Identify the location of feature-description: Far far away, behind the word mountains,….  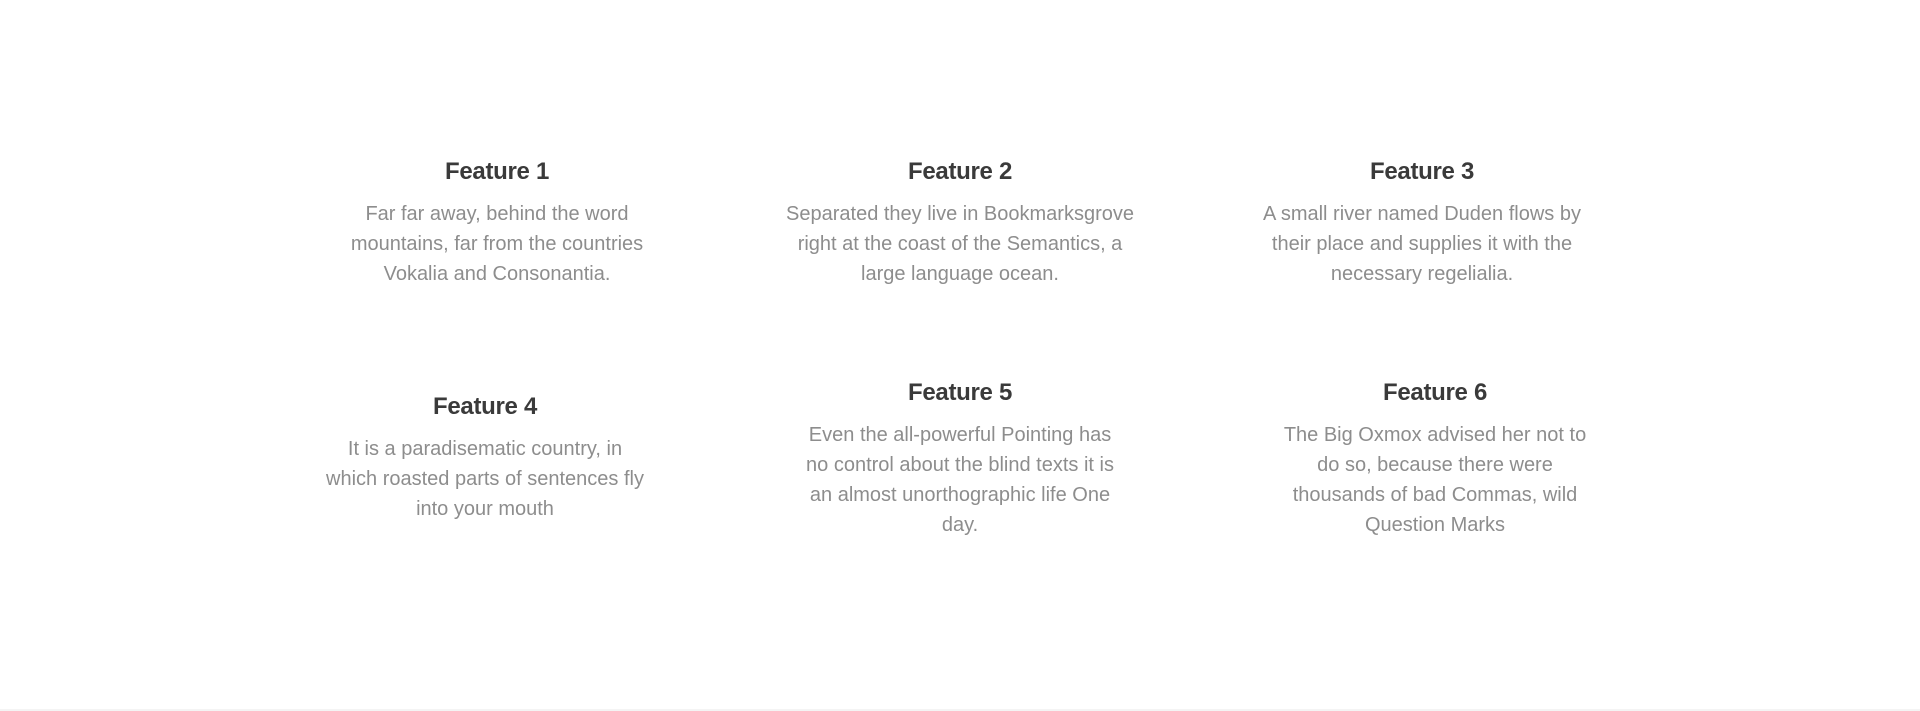
(497, 244).